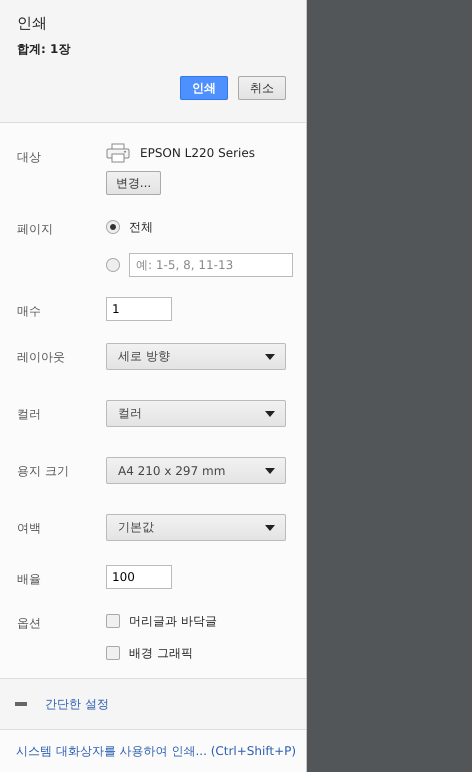 The image size is (472, 772). What do you see at coordinates (29, 579) in the screenshot?
I see `setting-label: 배율` at bounding box center [29, 579].